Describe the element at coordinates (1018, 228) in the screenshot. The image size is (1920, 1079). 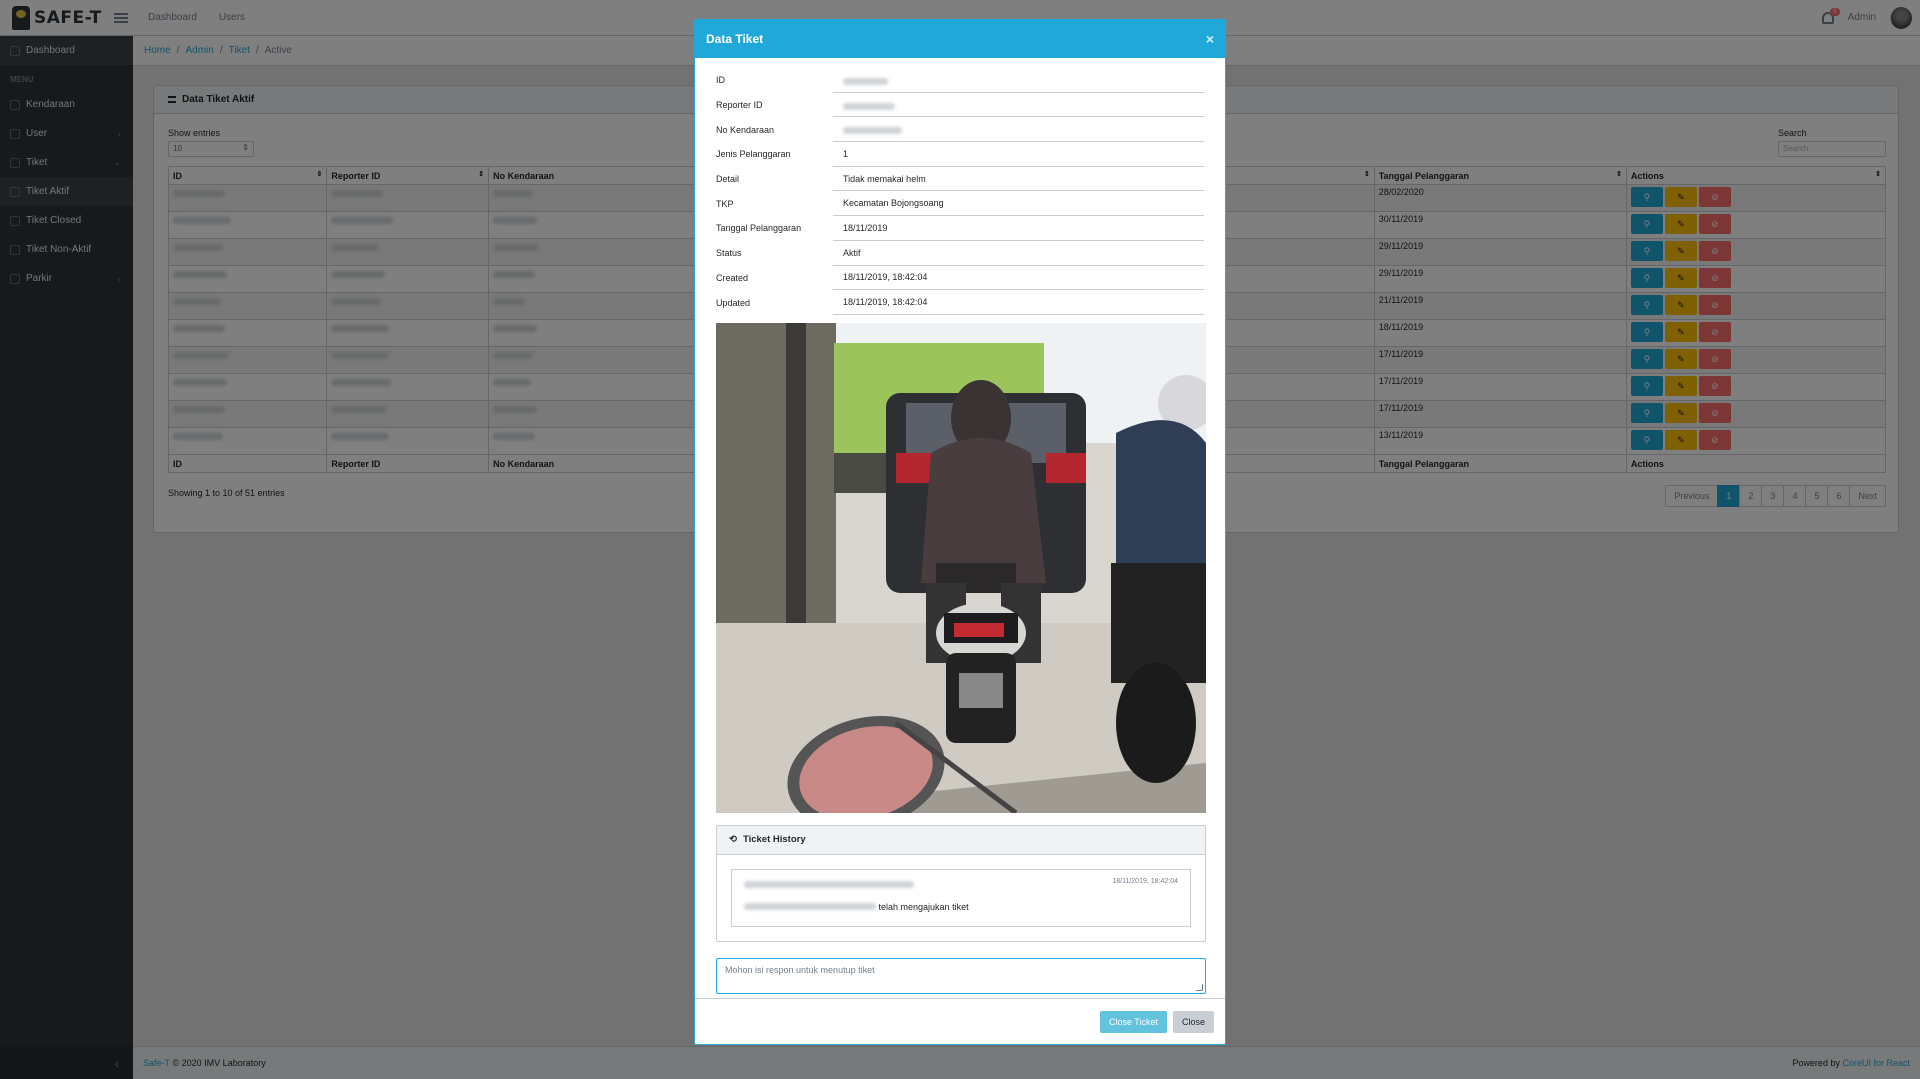
I see `field-value: 18/11/2019` at that location.